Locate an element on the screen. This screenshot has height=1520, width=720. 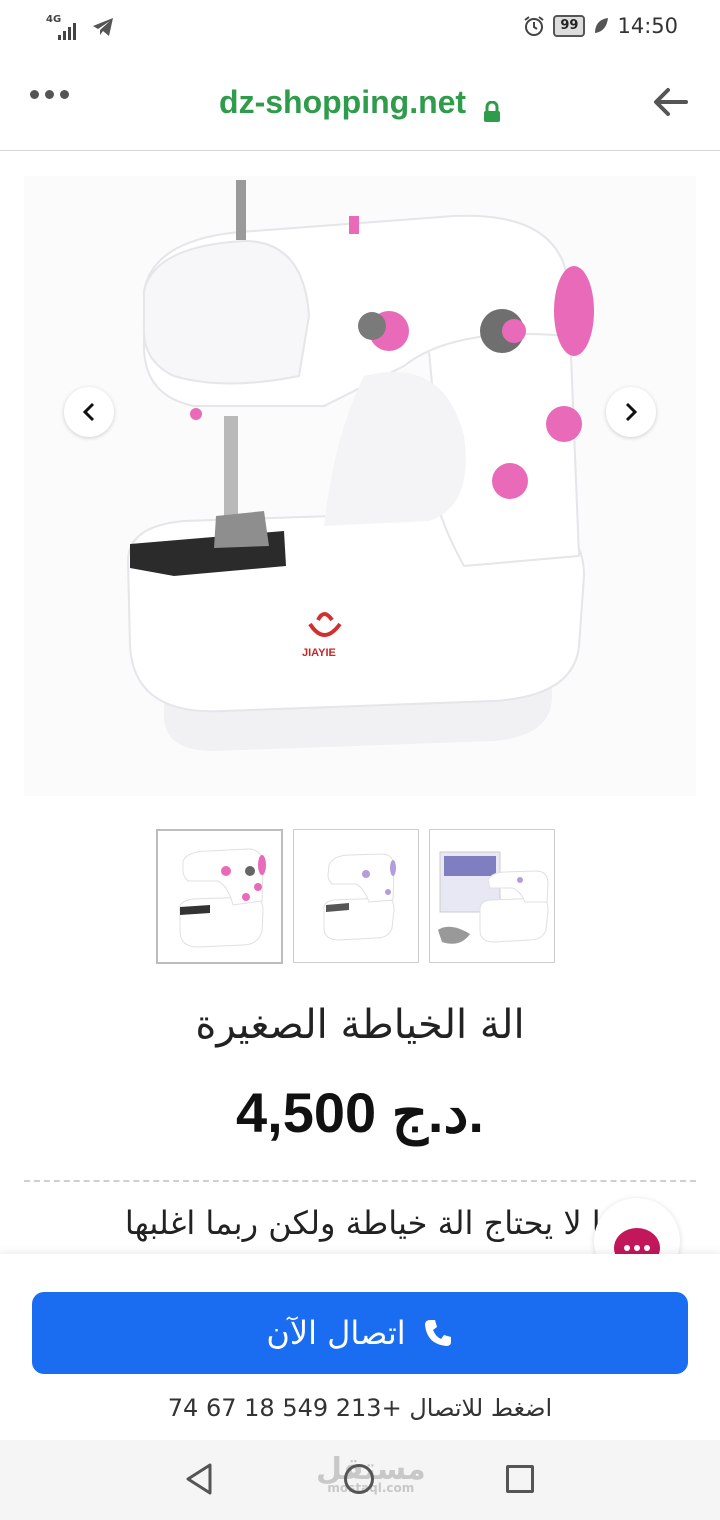
url-text: dz-shopping.net is located at coordinates (343, 102).